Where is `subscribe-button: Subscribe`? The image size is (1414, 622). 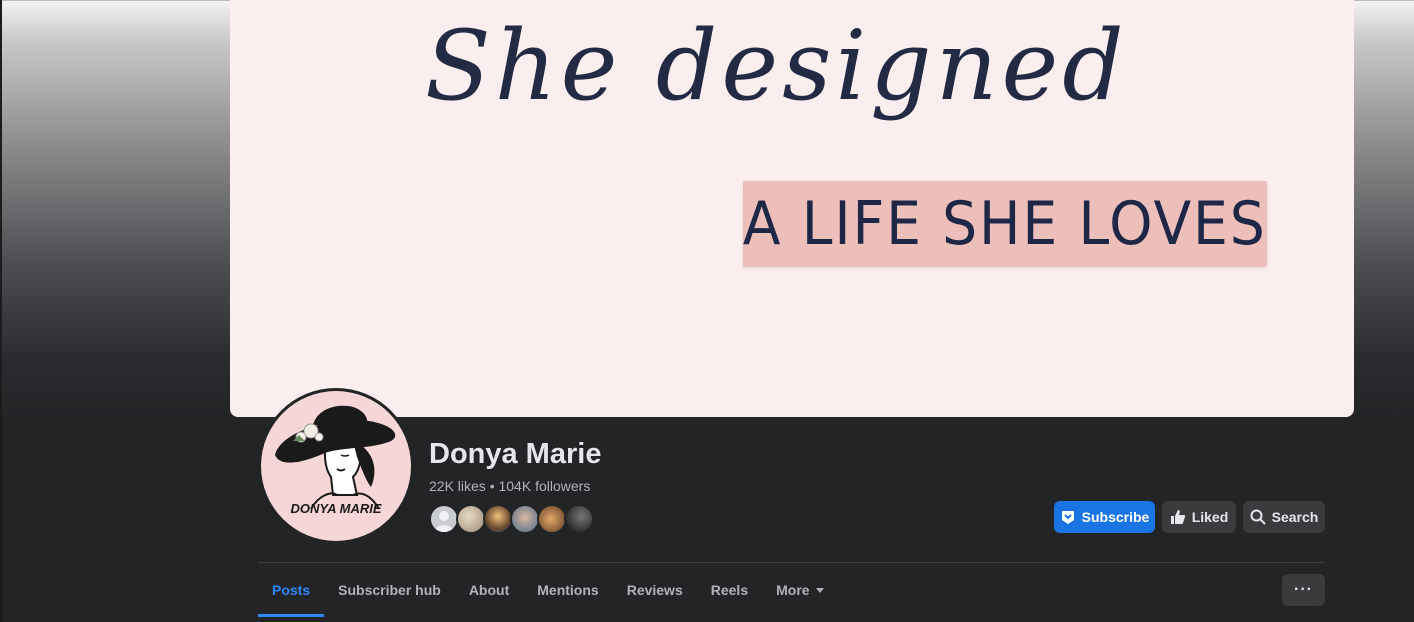
subscribe-button: Subscribe is located at coordinates (1104, 517).